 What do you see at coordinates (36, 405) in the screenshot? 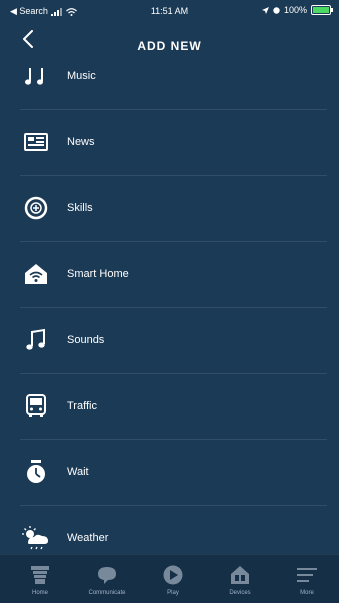
I see `bus-icon` at bounding box center [36, 405].